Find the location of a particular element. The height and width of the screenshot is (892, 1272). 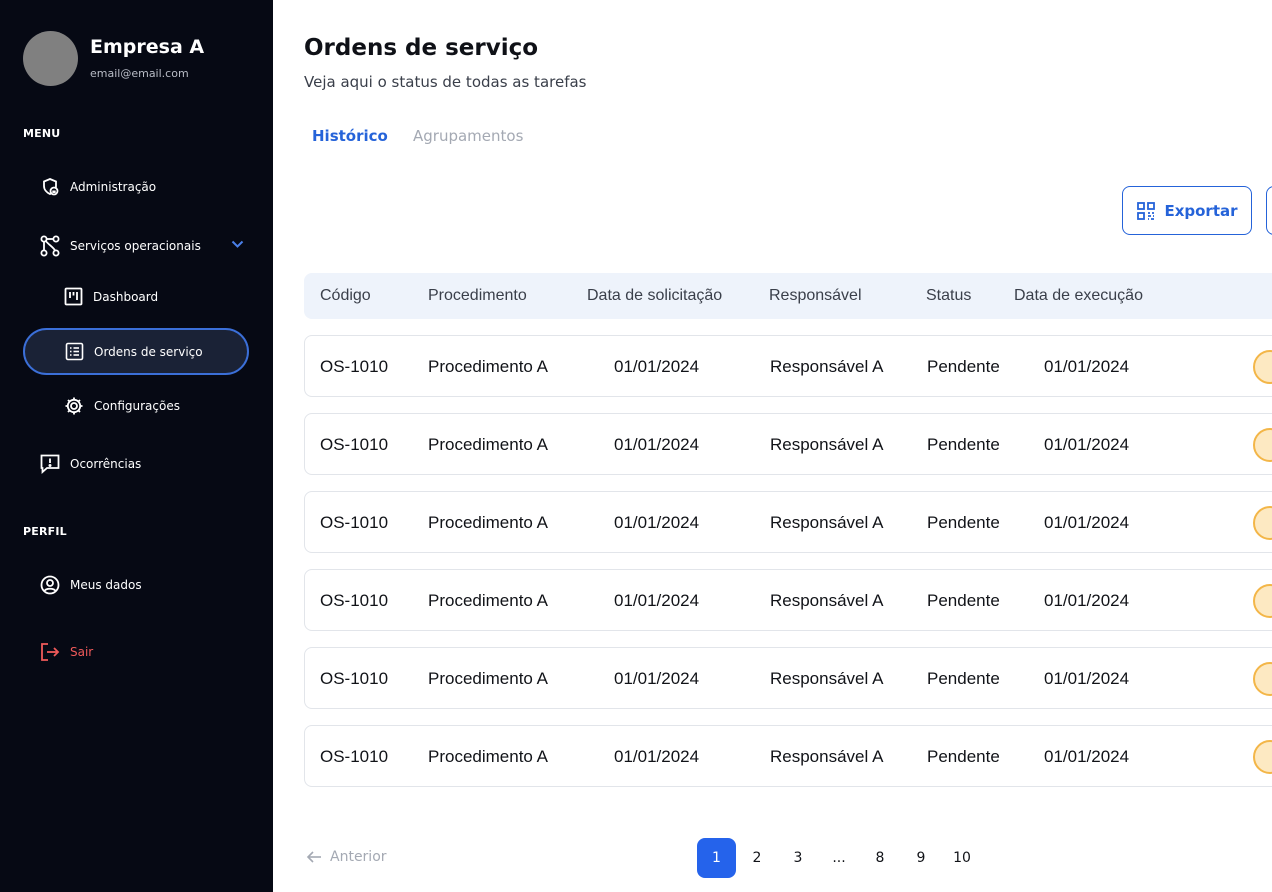

workflow-icon is located at coordinates (50, 246).